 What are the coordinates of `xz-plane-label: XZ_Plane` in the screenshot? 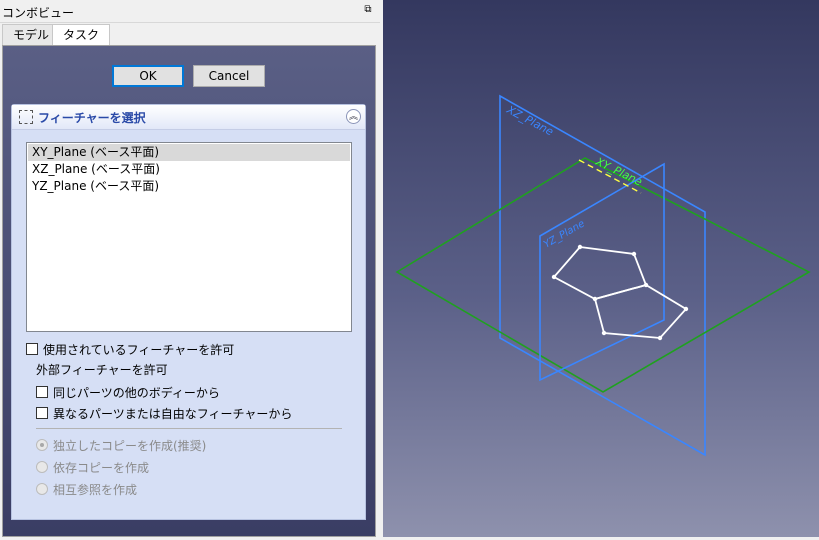 It's located at (530, 121).